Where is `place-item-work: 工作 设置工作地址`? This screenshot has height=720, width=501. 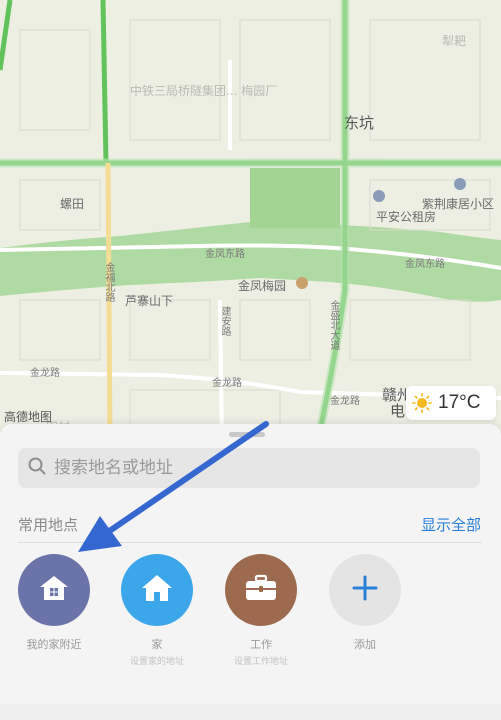 place-item-work: 工作 设置工作地址 is located at coordinates (261, 610).